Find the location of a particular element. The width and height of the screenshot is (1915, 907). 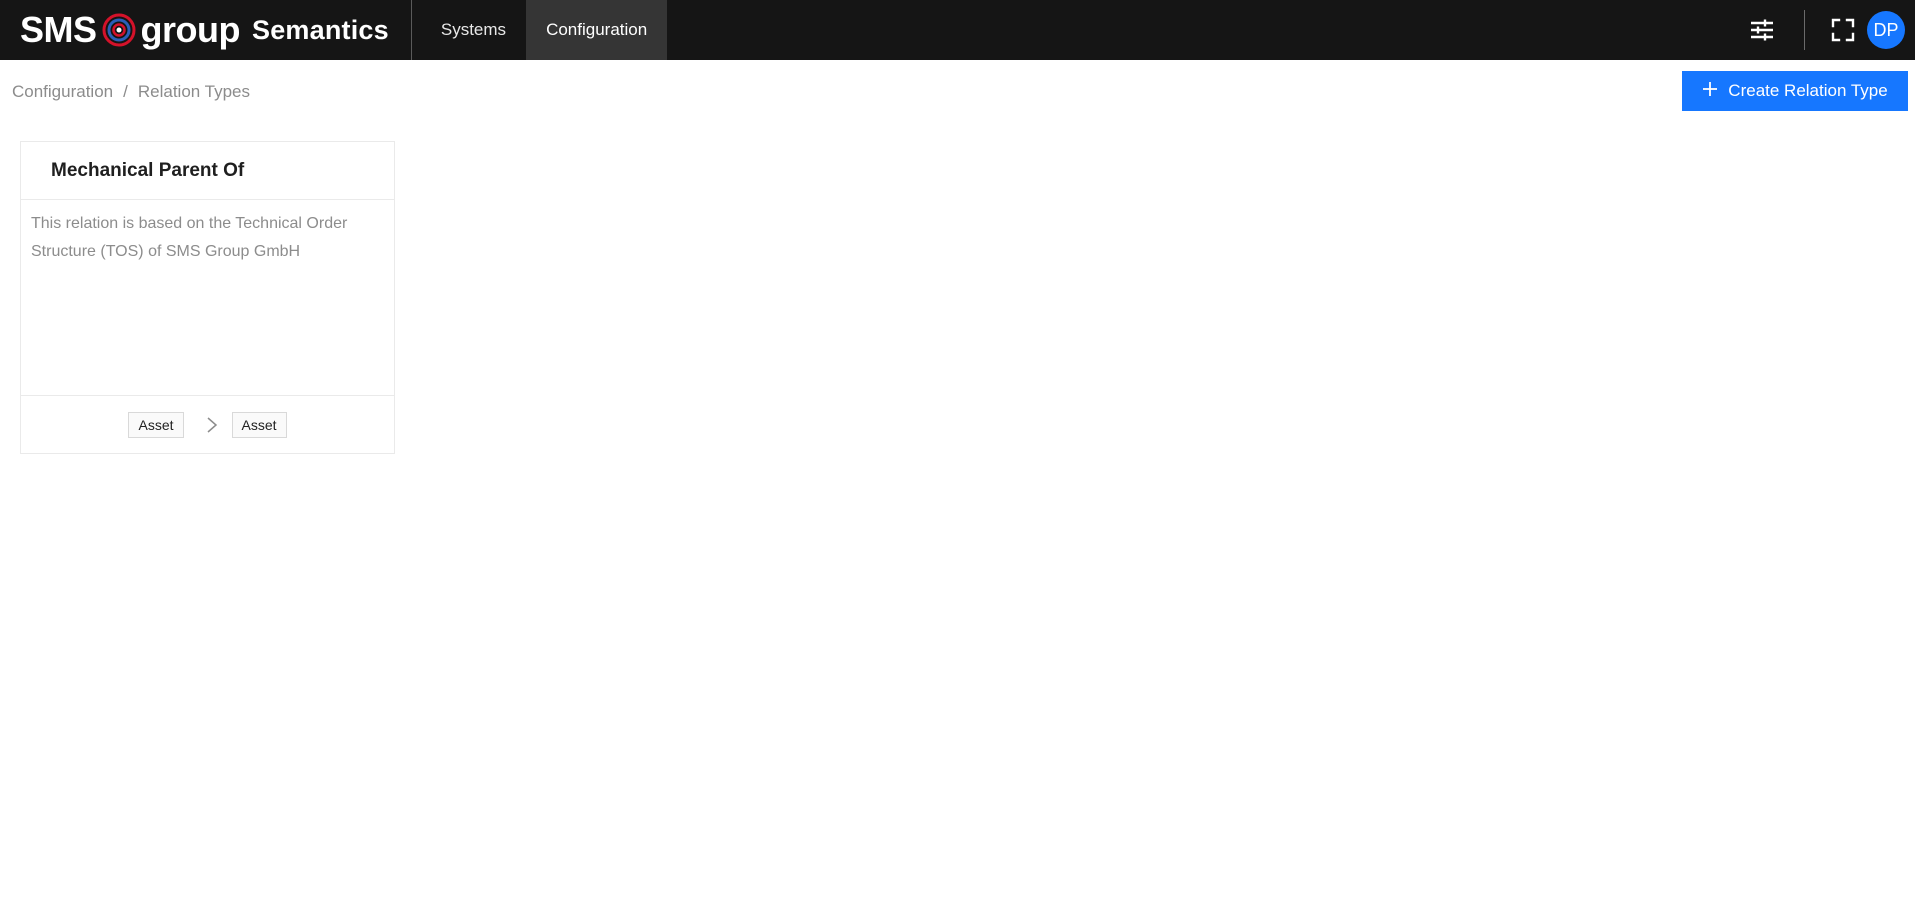

logo-text-group: group is located at coordinates (190, 29).